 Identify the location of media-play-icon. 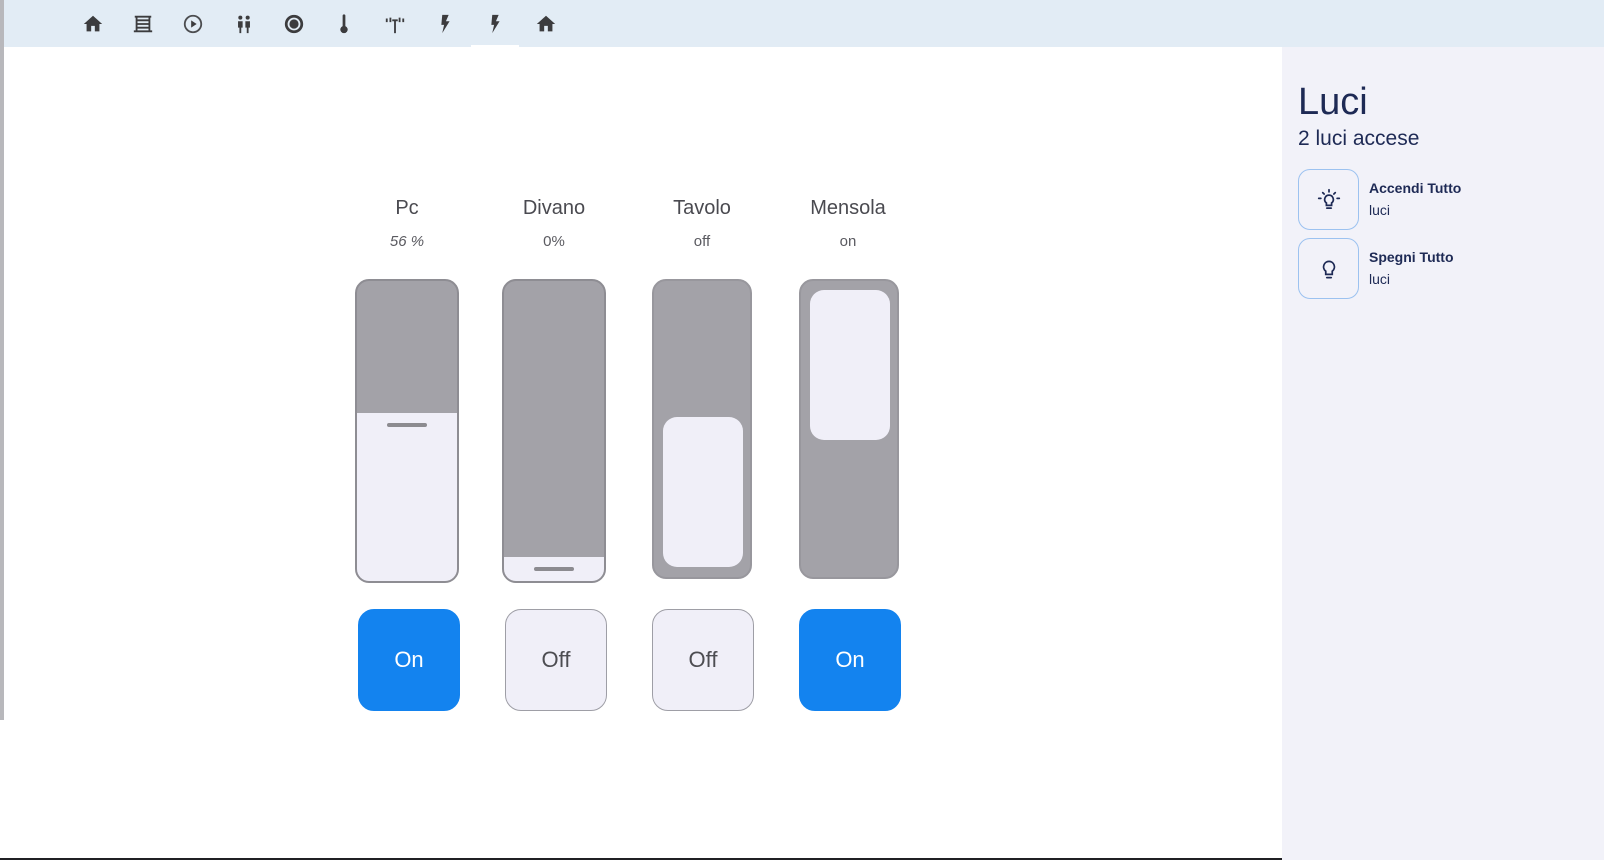
(193, 23).